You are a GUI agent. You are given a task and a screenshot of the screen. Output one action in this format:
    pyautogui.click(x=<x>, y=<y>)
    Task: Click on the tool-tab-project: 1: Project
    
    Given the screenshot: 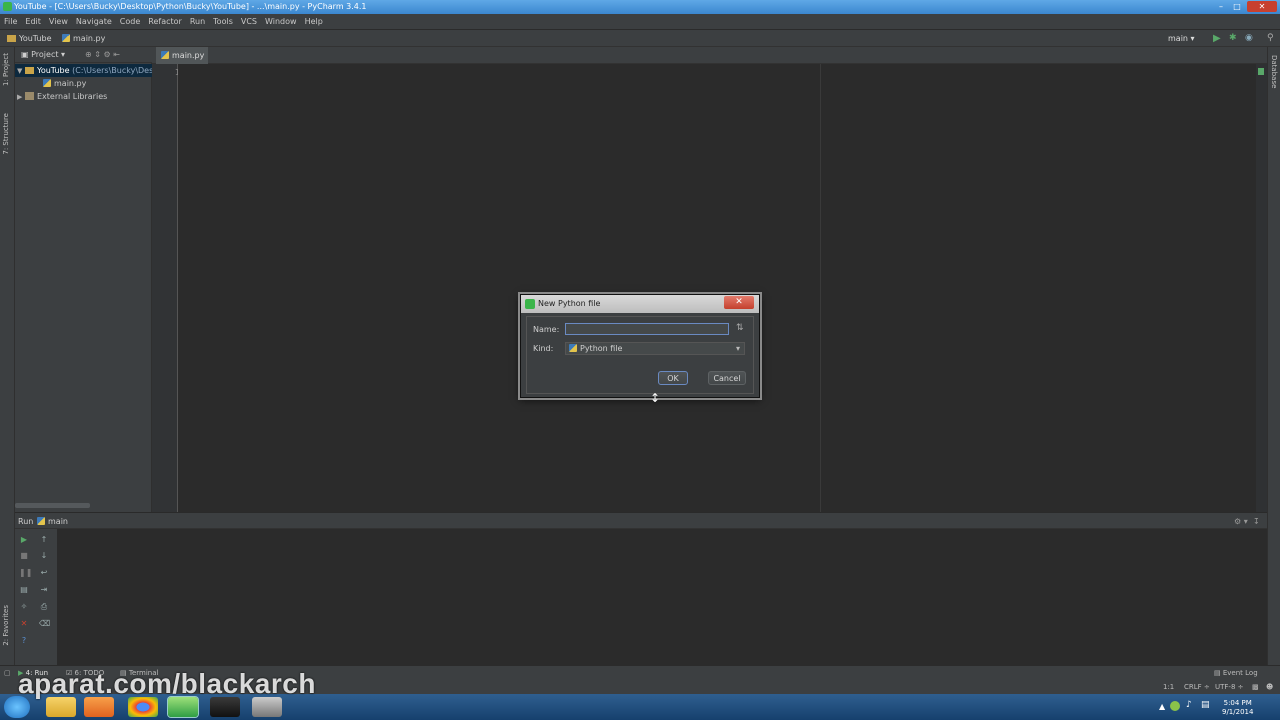 What is the action you would take?
    pyautogui.click(x=6, y=69)
    